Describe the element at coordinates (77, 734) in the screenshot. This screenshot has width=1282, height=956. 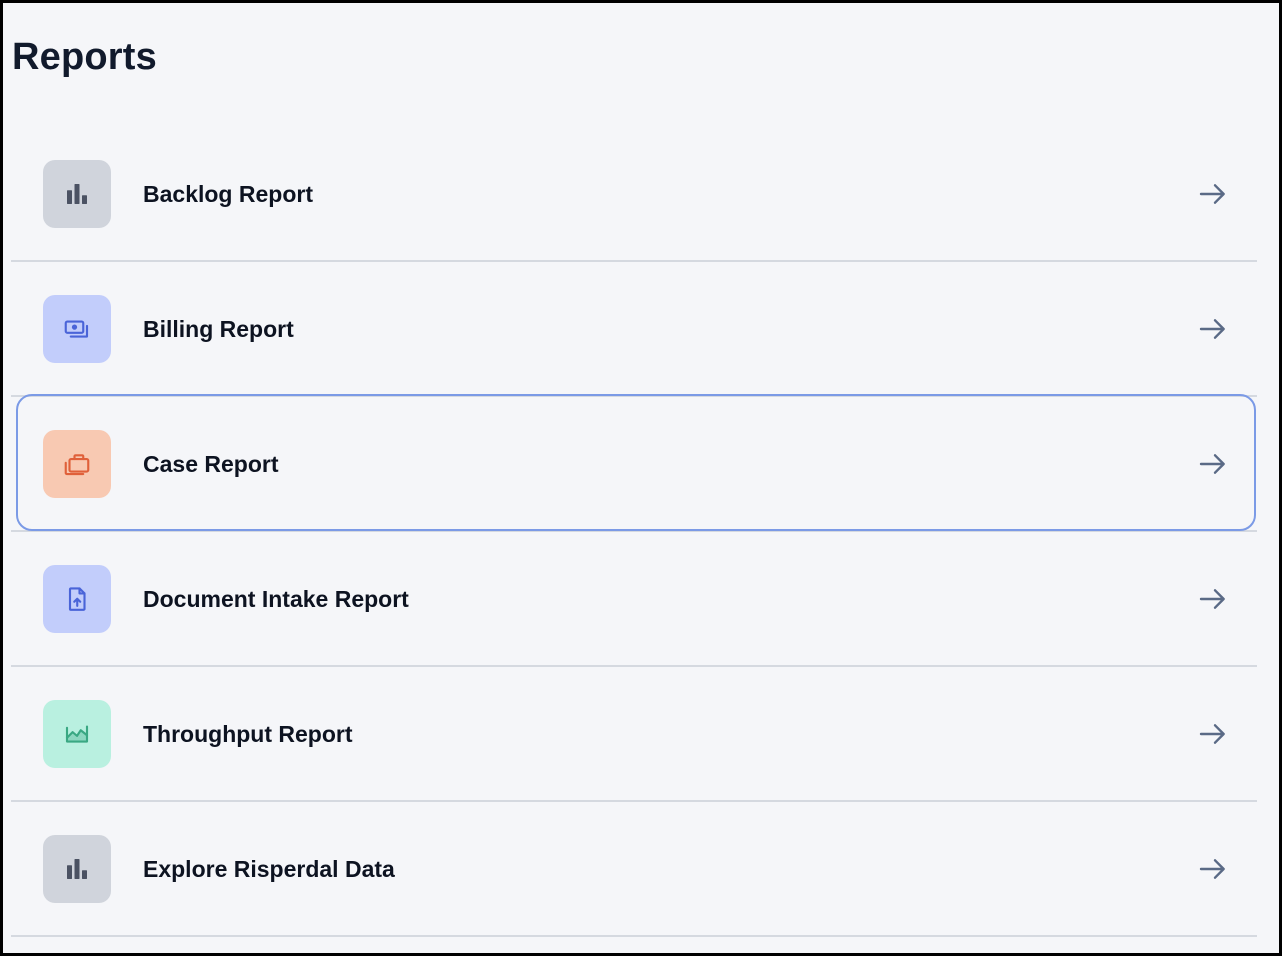
I see `area-chart-icon` at that location.